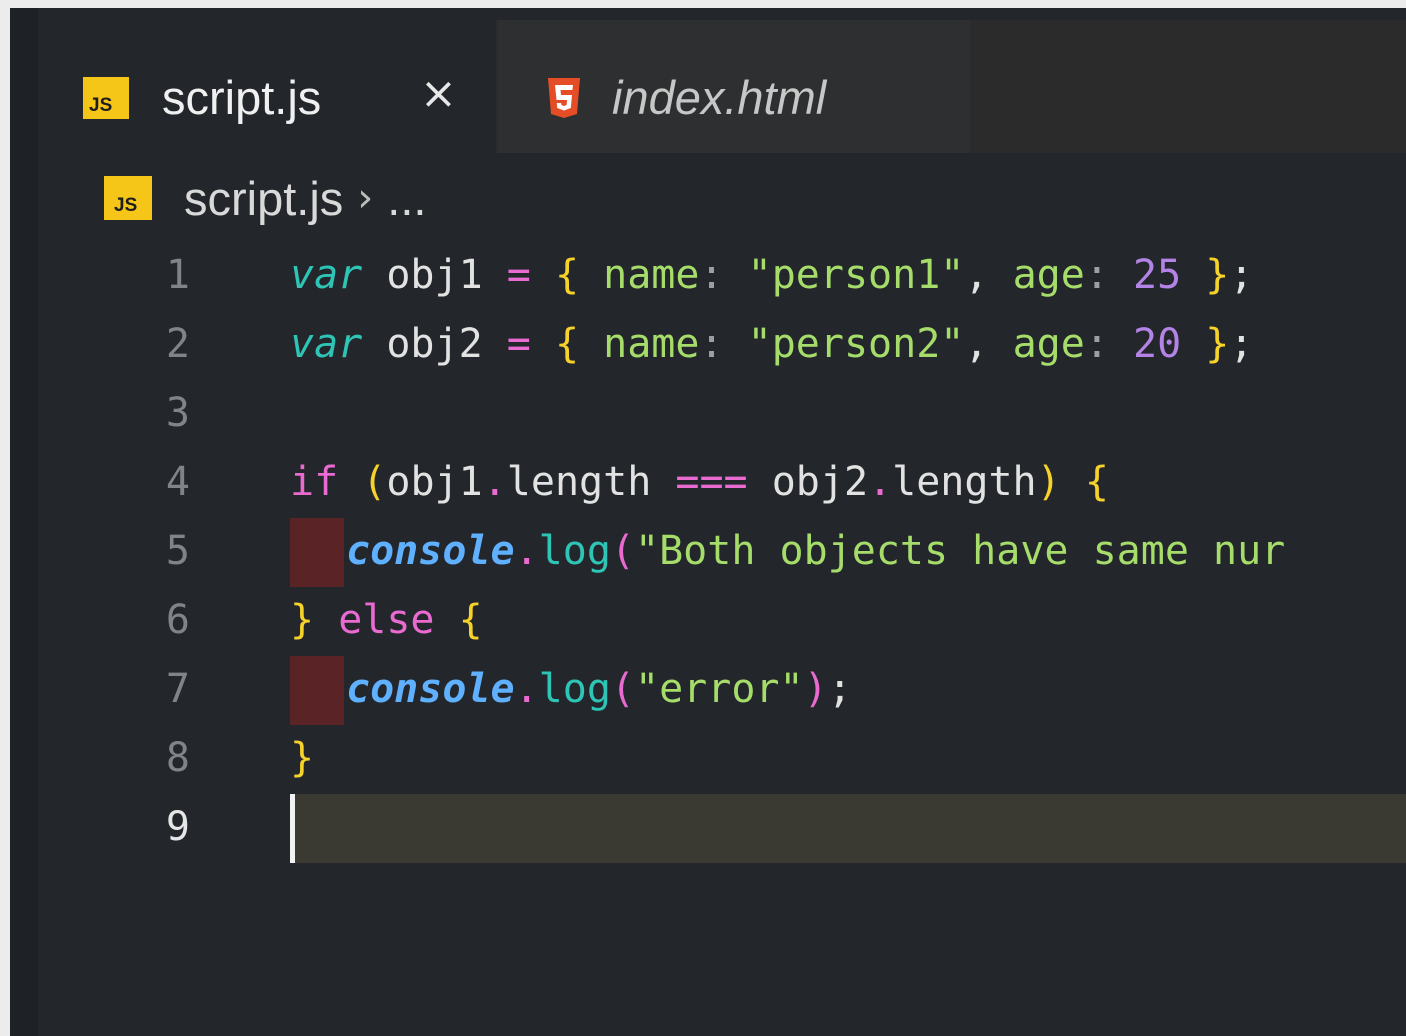 This screenshot has height=1036, width=1406. I want to click on code-token: else, so click(386, 620).